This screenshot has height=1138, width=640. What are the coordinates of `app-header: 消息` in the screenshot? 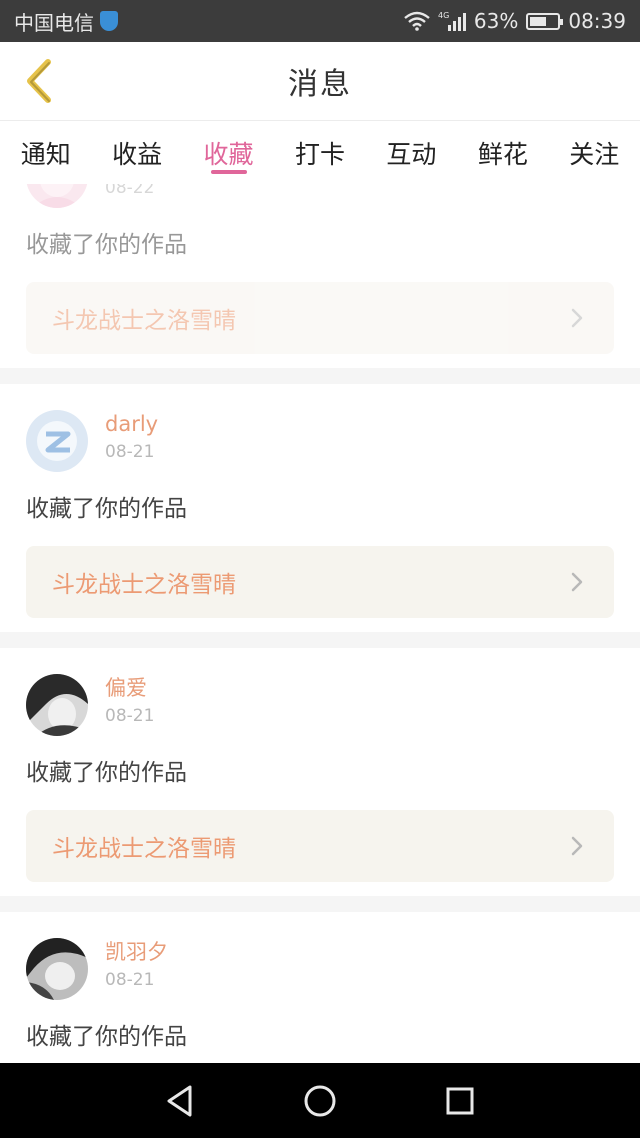 It's located at (320, 81).